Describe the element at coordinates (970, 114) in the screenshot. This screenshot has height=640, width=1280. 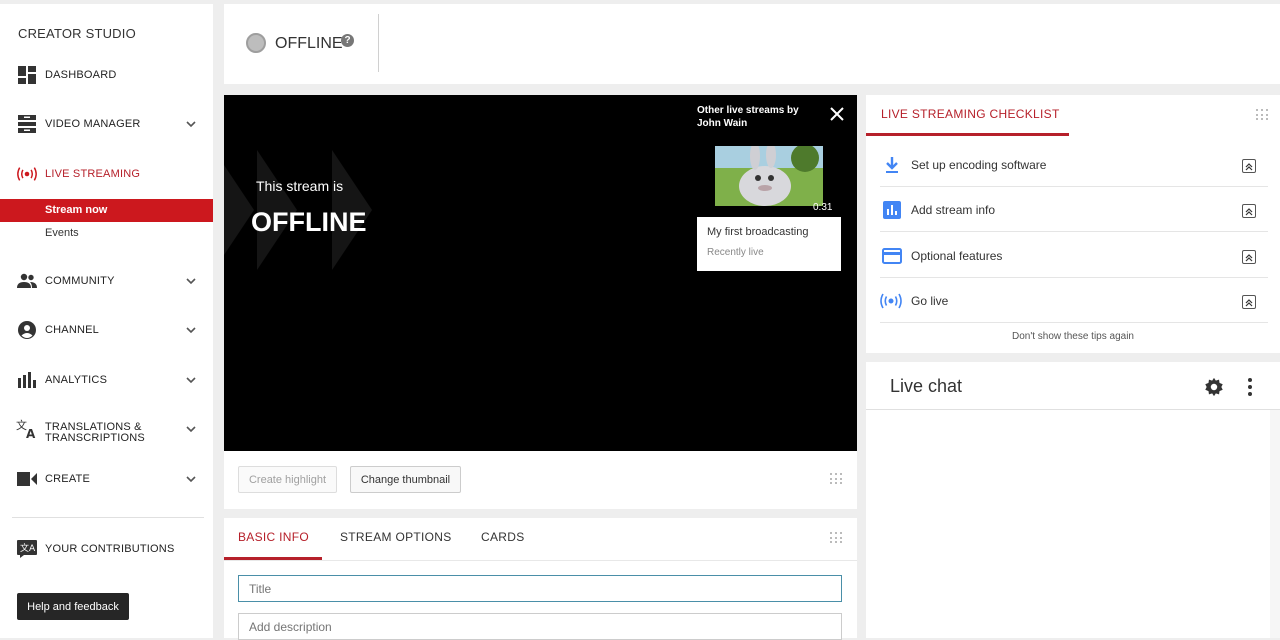
I see `checklist-title: LIVE STREAMING CHECKLIST` at that location.